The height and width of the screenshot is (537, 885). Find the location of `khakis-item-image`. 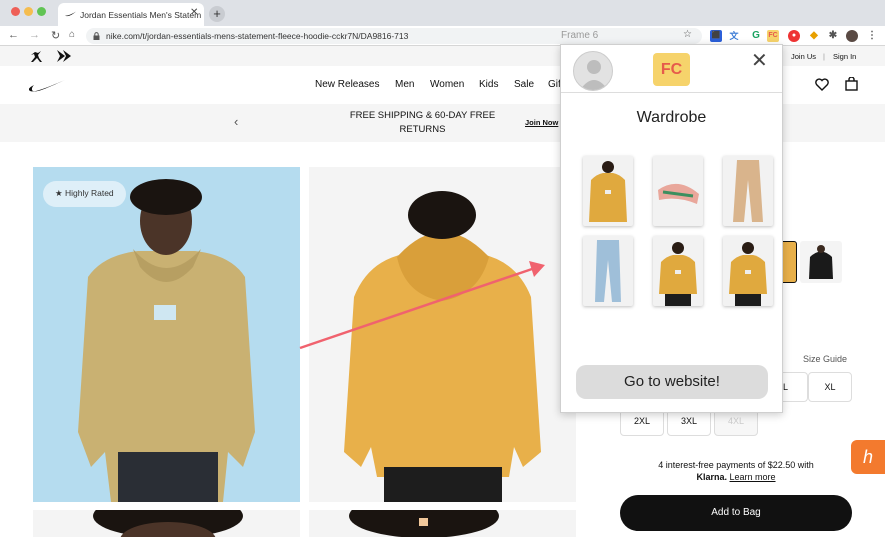

khakis-item-image is located at coordinates (748, 191).